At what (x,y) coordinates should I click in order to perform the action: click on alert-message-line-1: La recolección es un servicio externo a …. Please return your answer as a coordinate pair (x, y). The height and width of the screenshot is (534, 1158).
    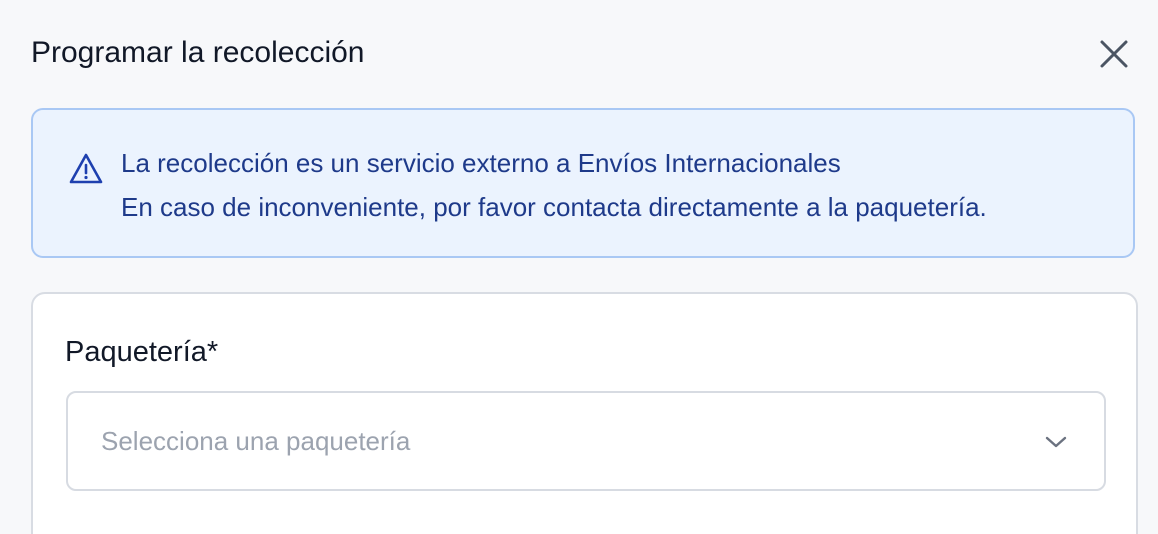
    Looking at the image, I should click on (481, 163).